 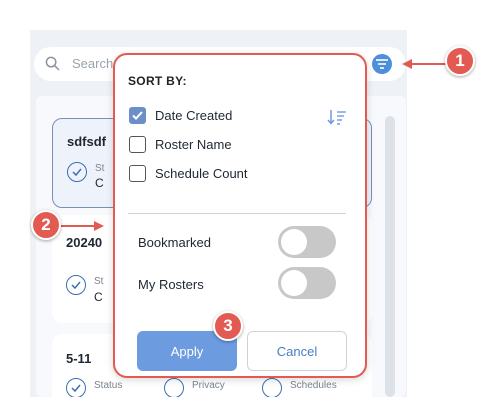 I want to click on callout-badge-1: 1, so click(x=460, y=61).